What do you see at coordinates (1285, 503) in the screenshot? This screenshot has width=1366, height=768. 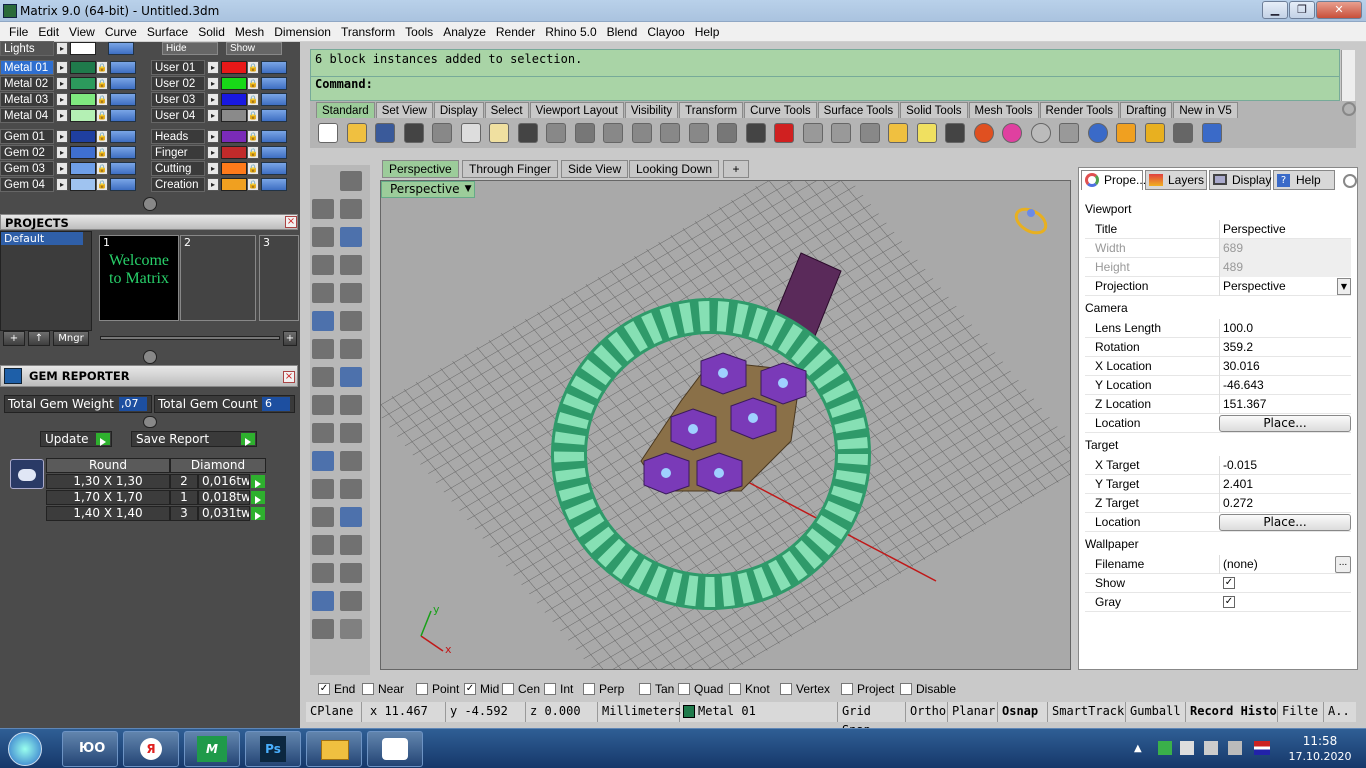 I see `z-target-field: 0.272` at bounding box center [1285, 503].